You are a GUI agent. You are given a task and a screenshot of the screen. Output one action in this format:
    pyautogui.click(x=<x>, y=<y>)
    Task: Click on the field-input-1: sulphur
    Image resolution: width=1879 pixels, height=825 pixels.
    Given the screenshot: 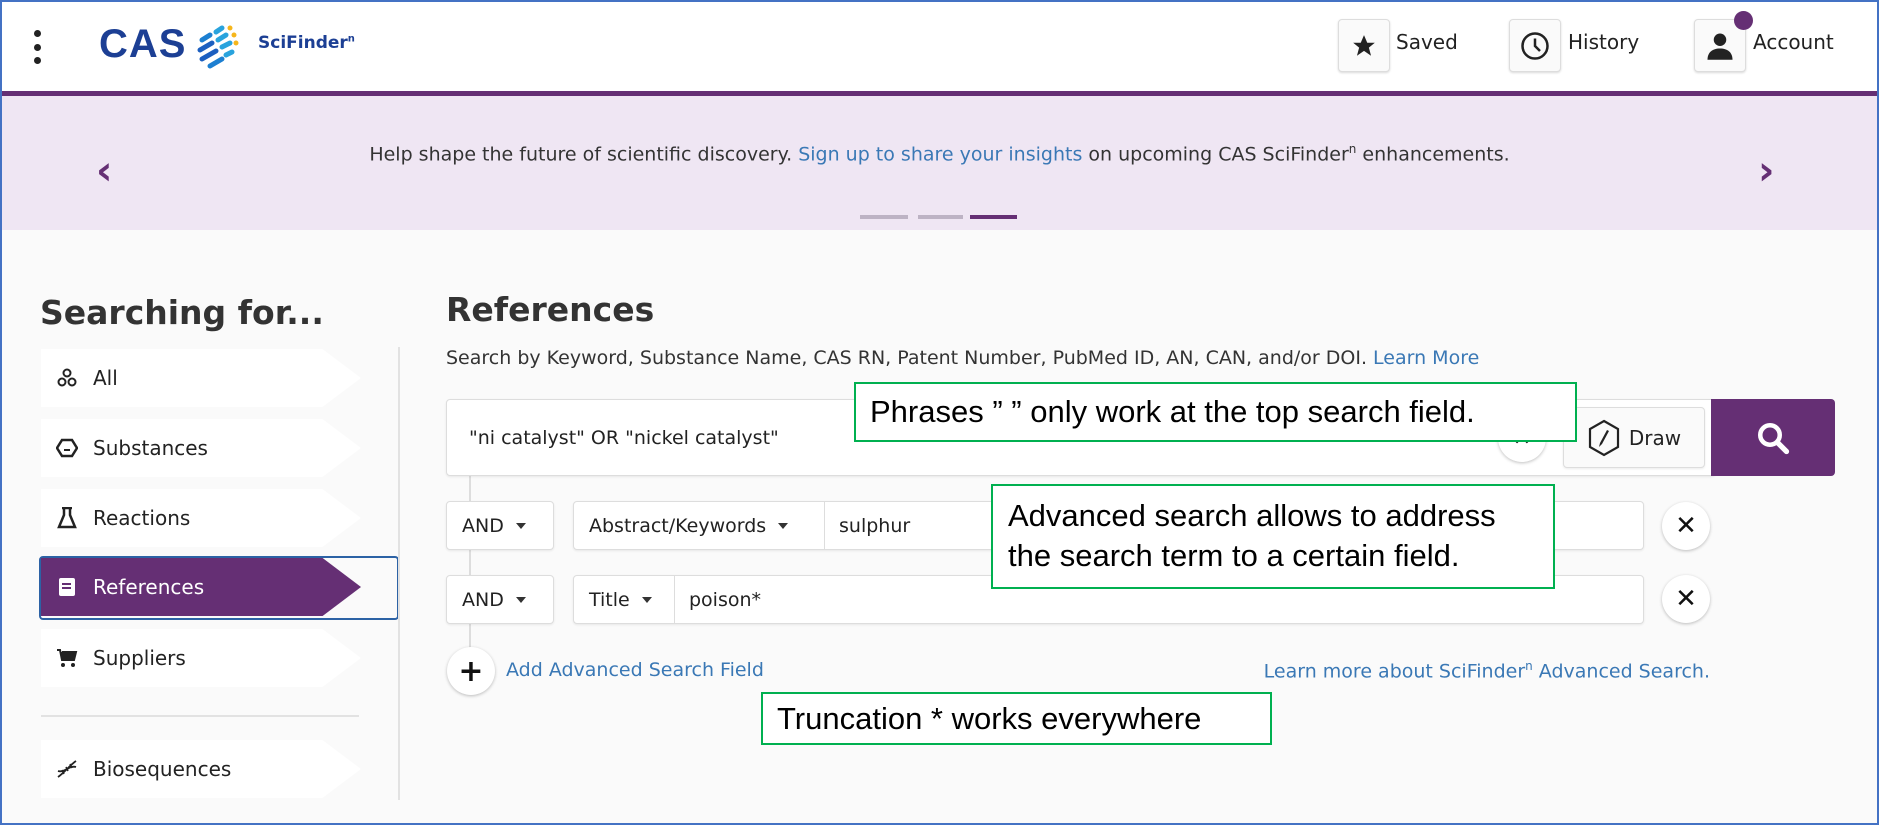 What is the action you would take?
    pyautogui.click(x=867, y=526)
    